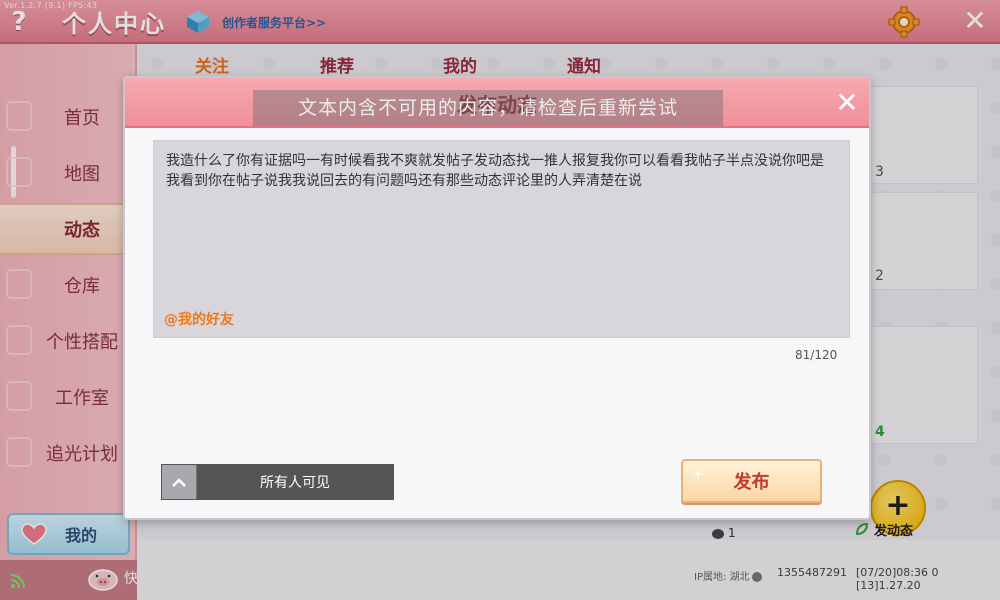  What do you see at coordinates (816, 355) in the screenshot?
I see `character-counter: 81/120` at bounding box center [816, 355].